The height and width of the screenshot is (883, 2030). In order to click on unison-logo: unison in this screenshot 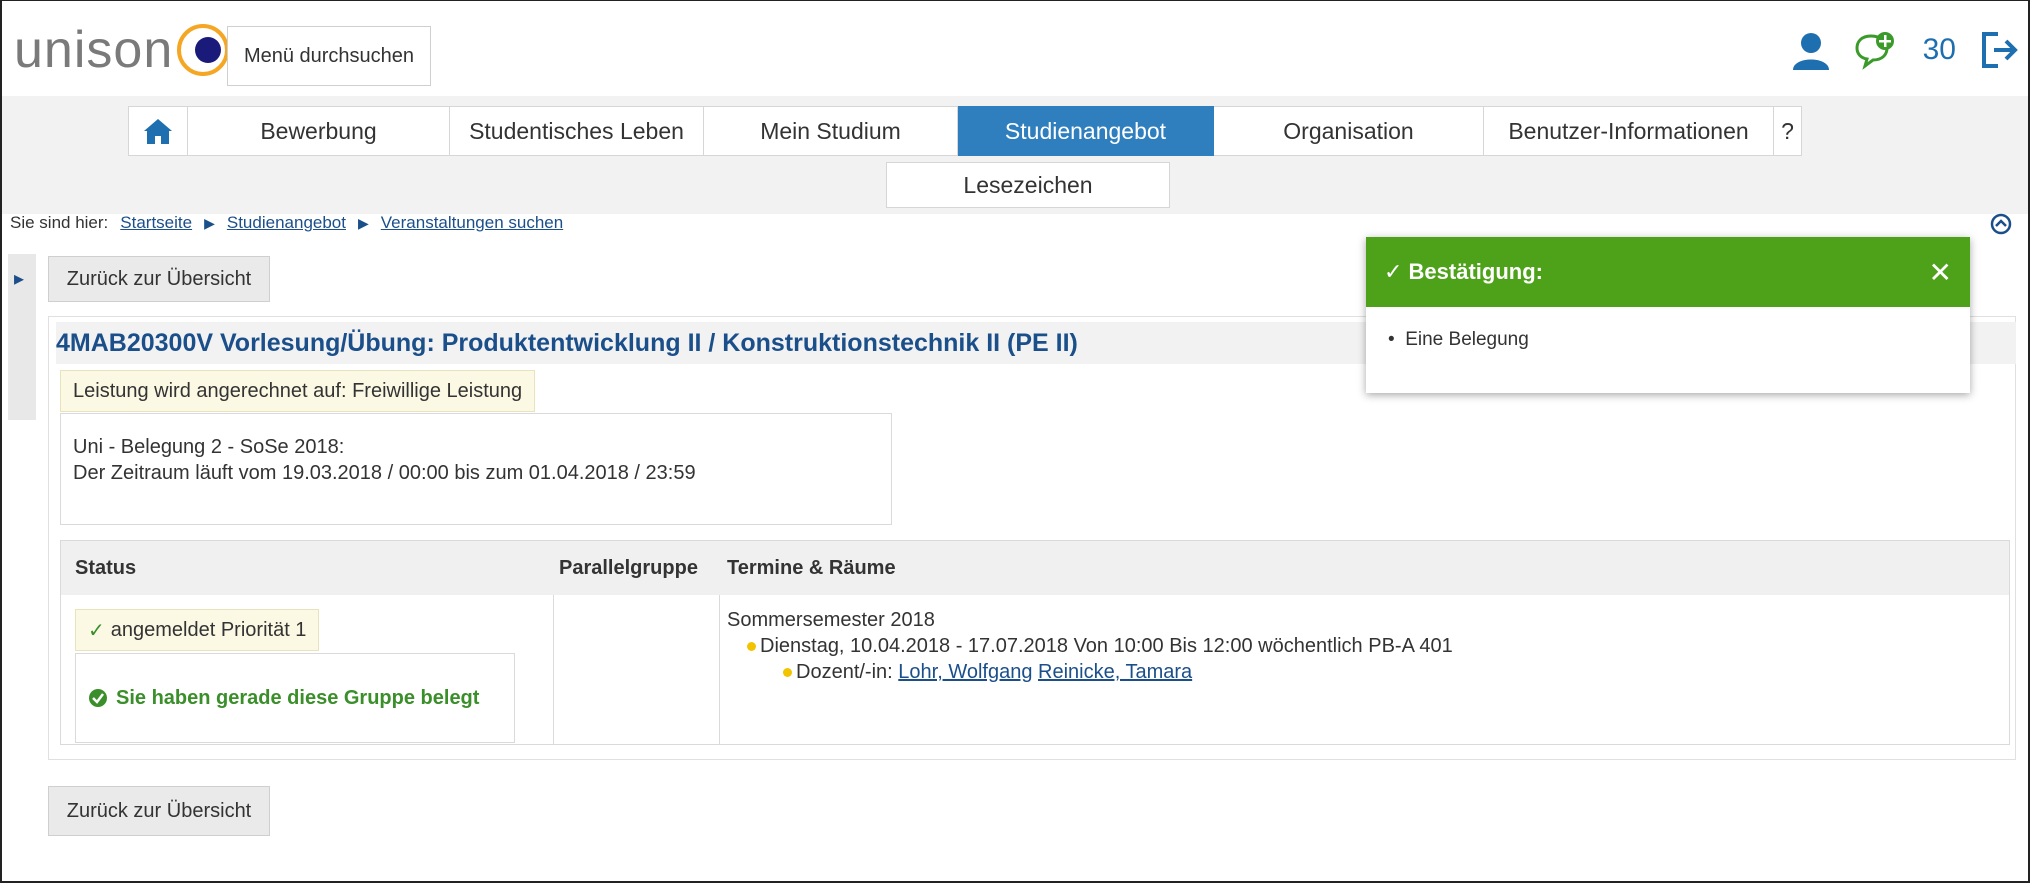, I will do `click(122, 50)`.